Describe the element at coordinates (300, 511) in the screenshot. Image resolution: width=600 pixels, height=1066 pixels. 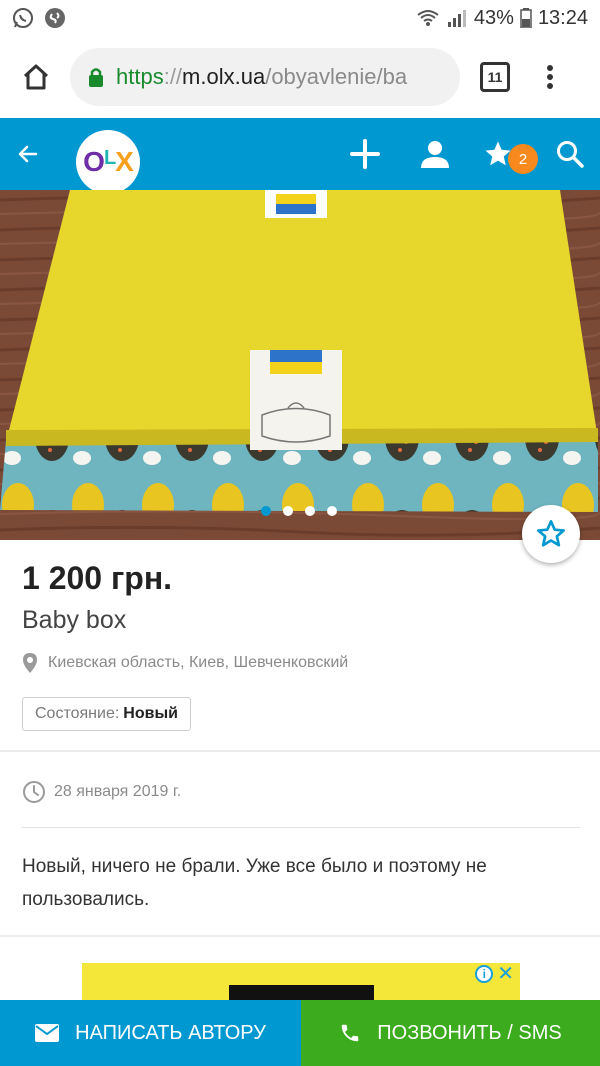
I see `gallery-pagination` at that location.